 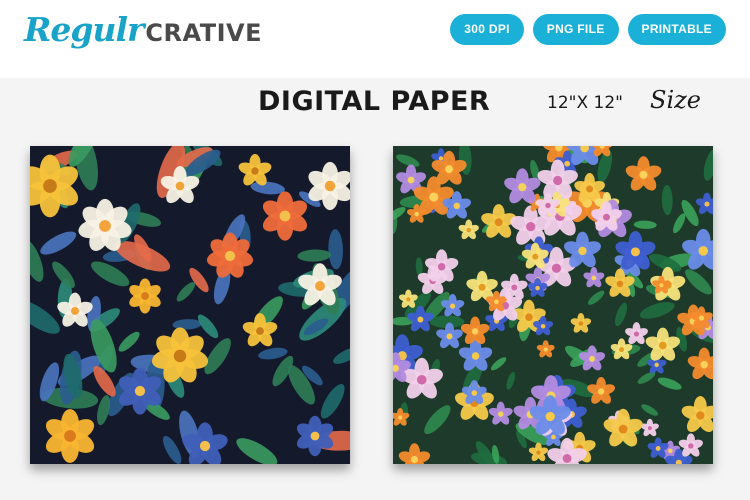 I want to click on badge-printable: PRINTABLE, so click(x=676, y=29).